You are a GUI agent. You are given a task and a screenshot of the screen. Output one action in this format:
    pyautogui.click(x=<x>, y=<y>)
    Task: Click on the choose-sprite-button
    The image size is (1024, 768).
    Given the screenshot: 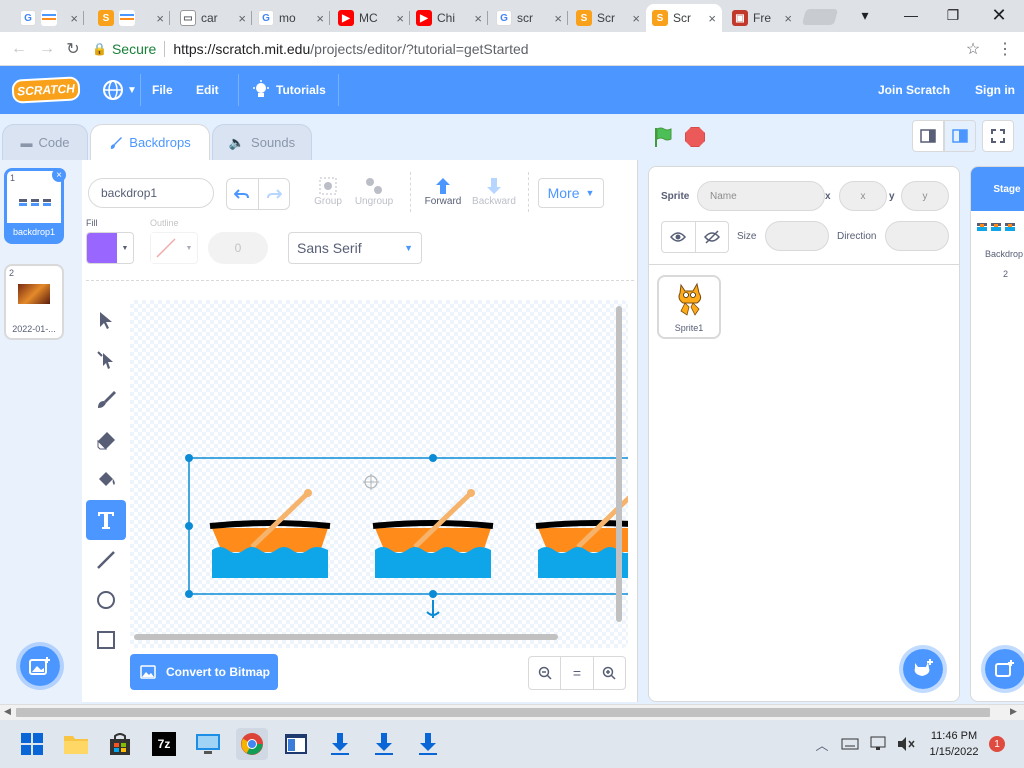 What is the action you would take?
    pyautogui.click(x=923, y=669)
    